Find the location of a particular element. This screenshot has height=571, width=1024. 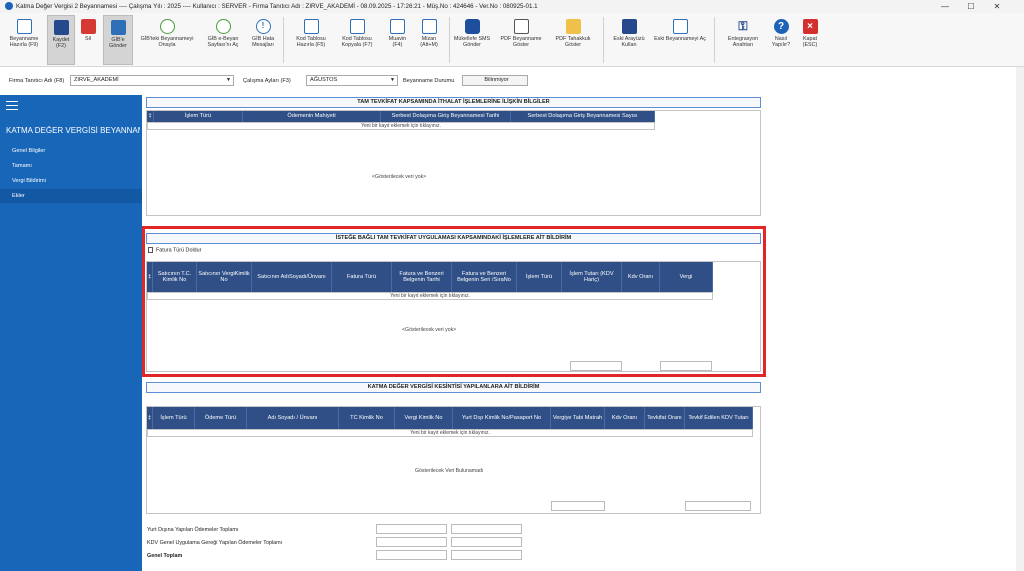

scrollbar is located at coordinates (1020, 319).